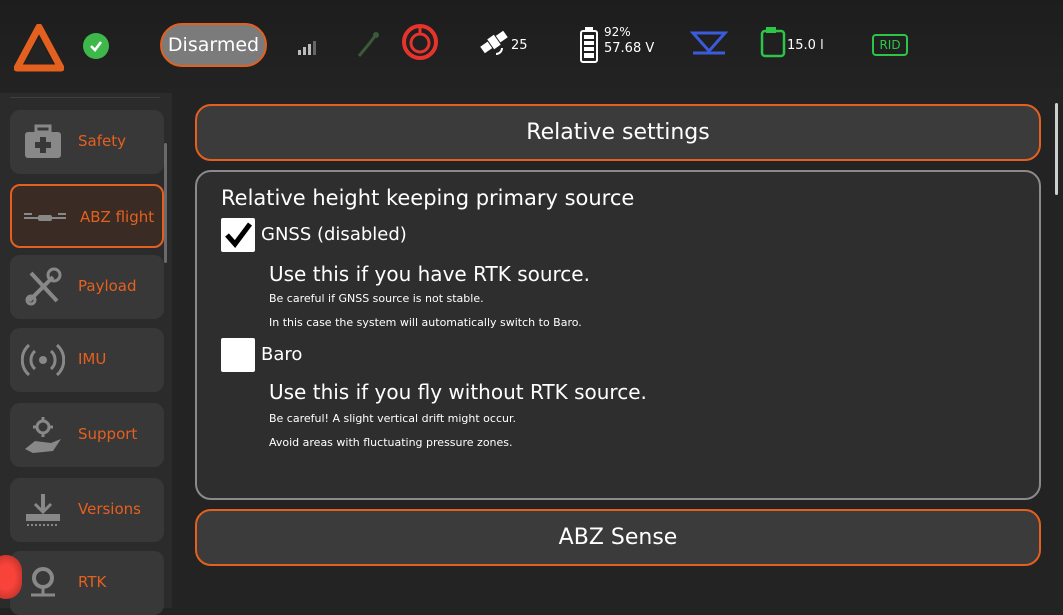 The image size is (1063, 615). I want to click on sidebar-item-imu: IMU, so click(87, 360).